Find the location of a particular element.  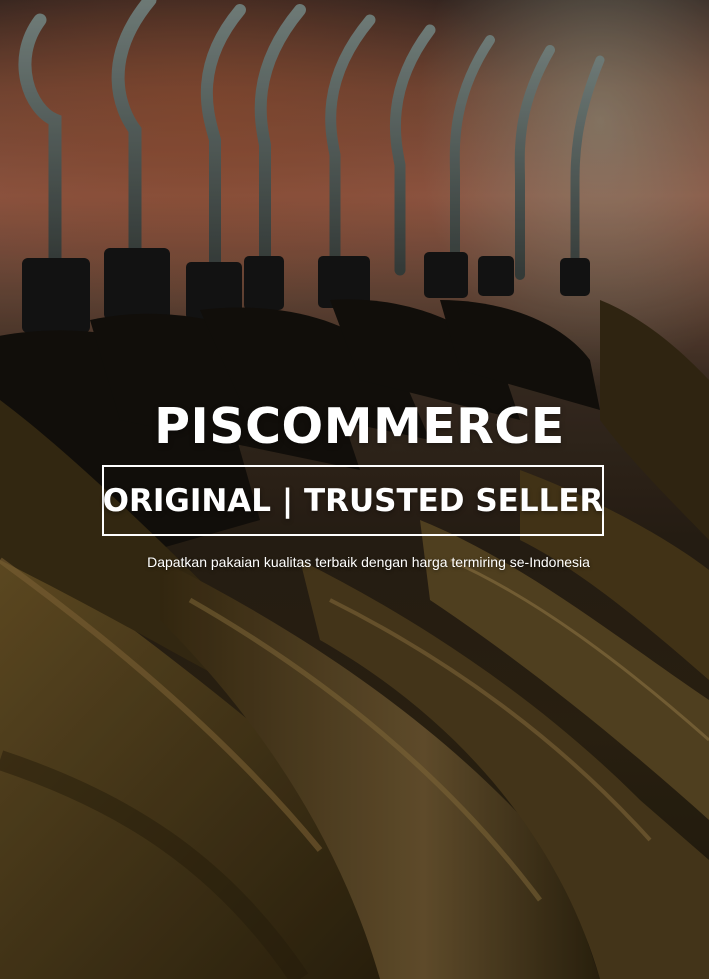

tagline-text: ORIGINAL | TRUSTED SELLER is located at coordinates (353, 500).